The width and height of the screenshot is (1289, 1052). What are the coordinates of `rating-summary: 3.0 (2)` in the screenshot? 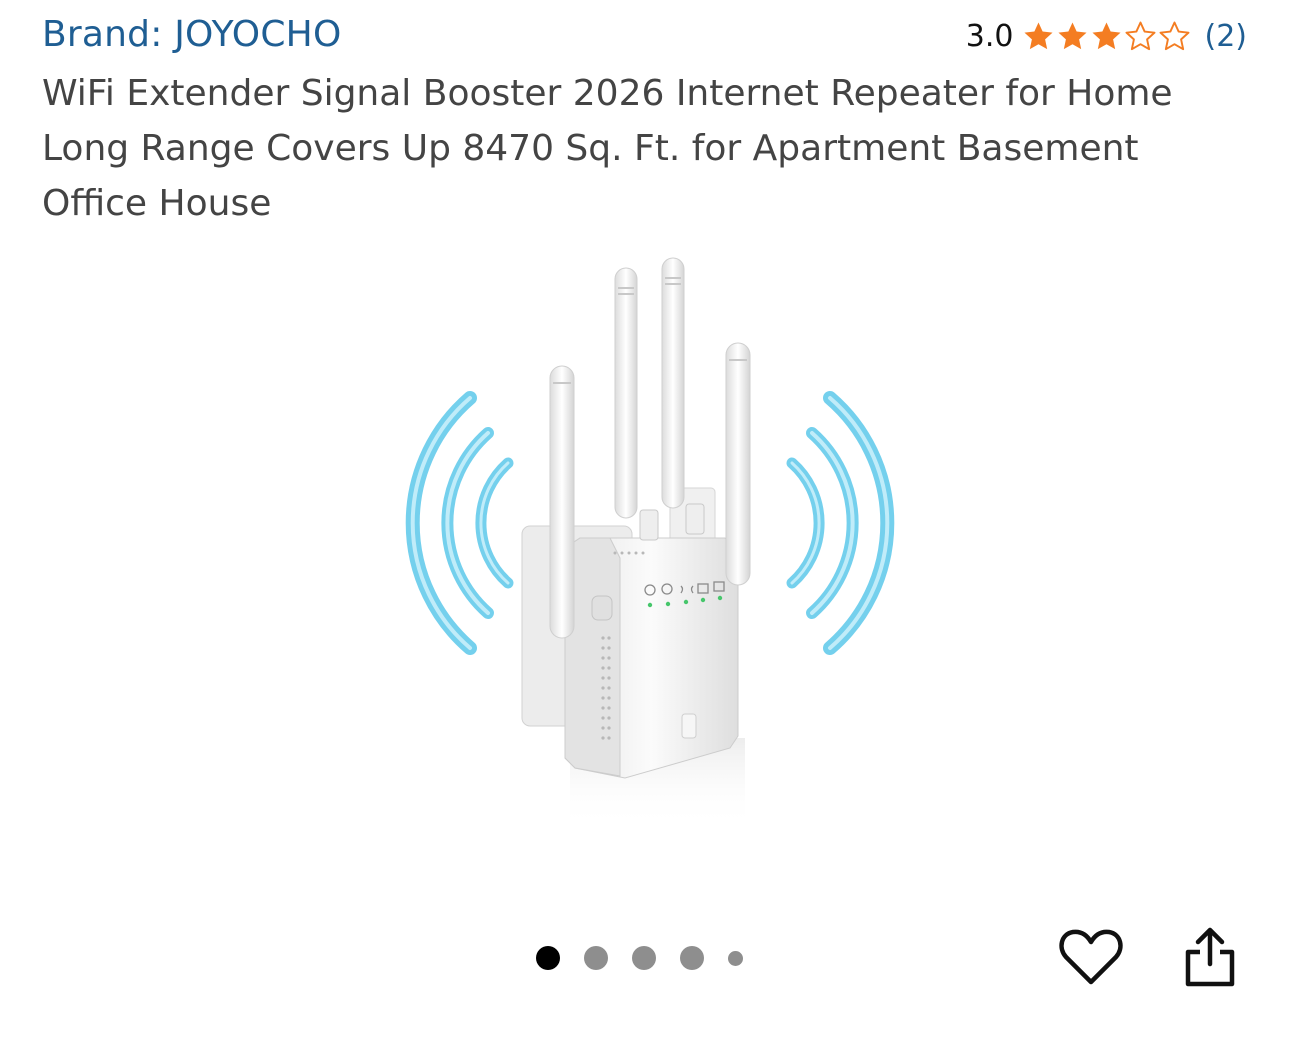 It's located at (1106, 36).